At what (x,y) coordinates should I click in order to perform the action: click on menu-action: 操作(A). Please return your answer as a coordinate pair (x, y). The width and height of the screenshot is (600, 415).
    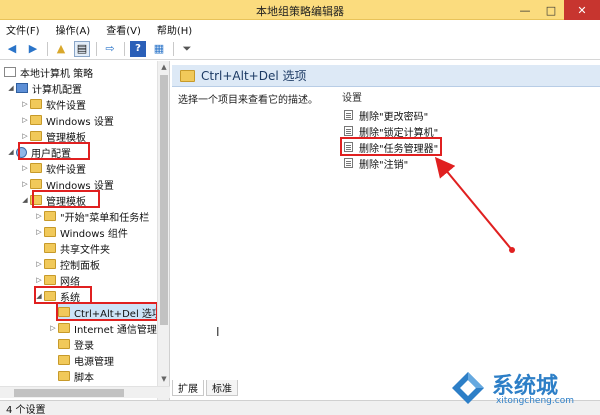
    Looking at the image, I should click on (73, 29).